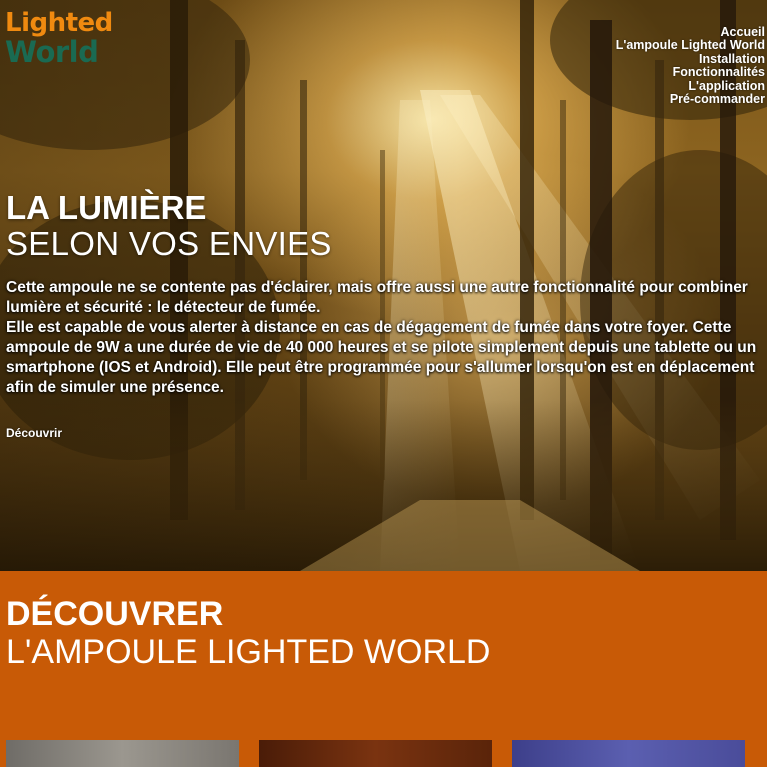 Image resolution: width=767 pixels, height=767 pixels. What do you see at coordinates (169, 243) in the screenshot?
I see `hero-title-light: SELON VOS ENVIES` at bounding box center [169, 243].